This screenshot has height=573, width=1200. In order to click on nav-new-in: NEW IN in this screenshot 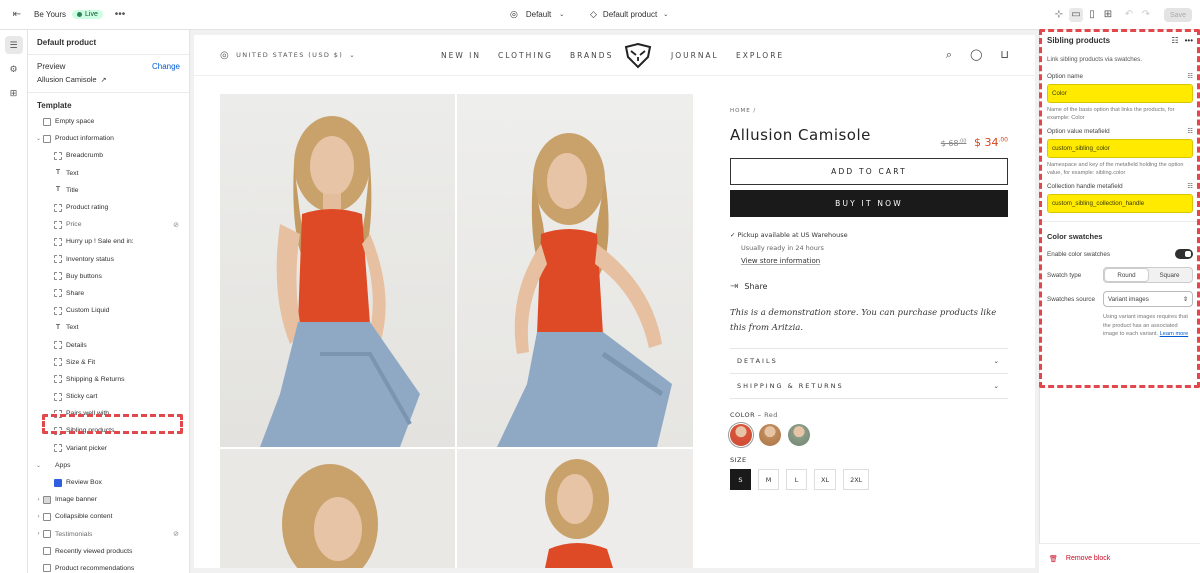, I will do `click(461, 55)`.